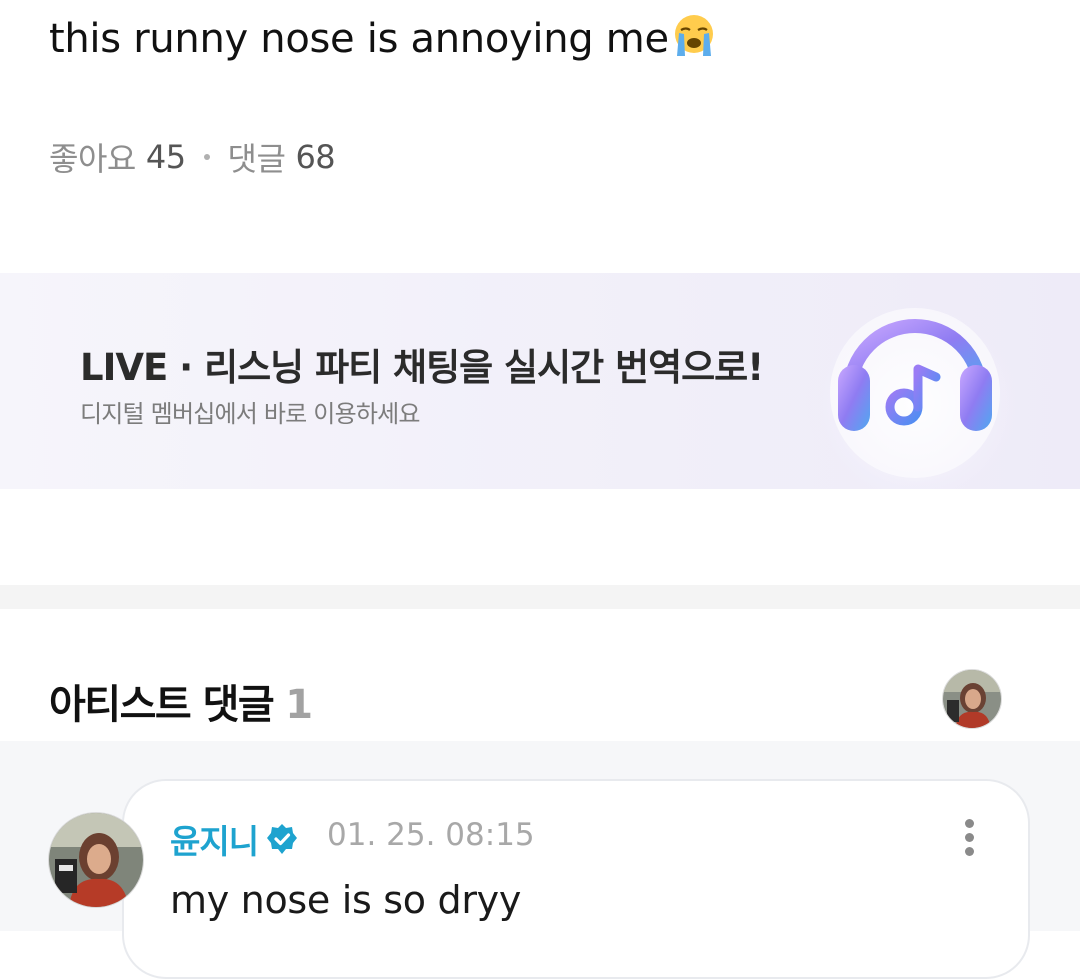 Image resolution: width=1080 pixels, height=979 pixels. Describe the element at coordinates (214, 841) in the screenshot. I see `comment-author-name: 윤지니` at that location.